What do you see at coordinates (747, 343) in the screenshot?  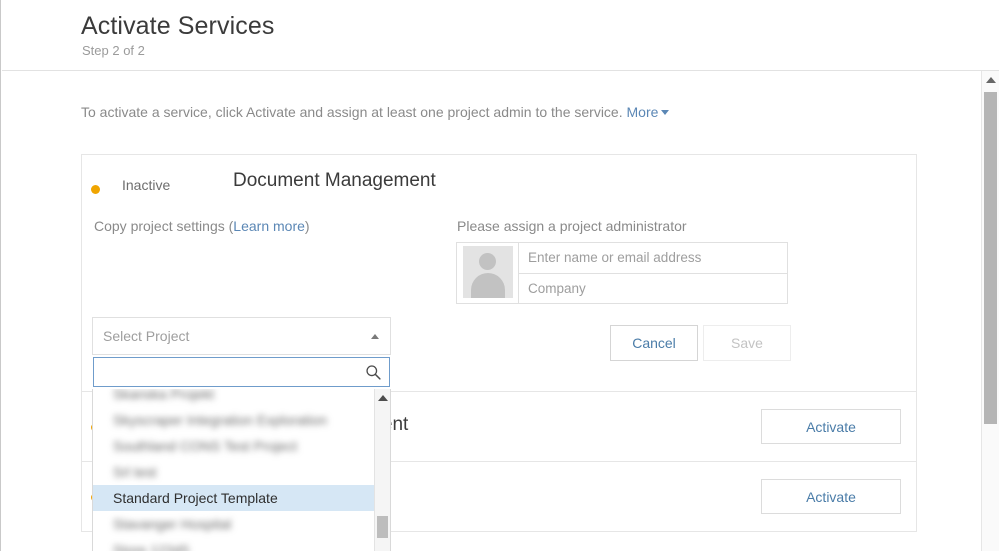 I see `save-button: Save` at bounding box center [747, 343].